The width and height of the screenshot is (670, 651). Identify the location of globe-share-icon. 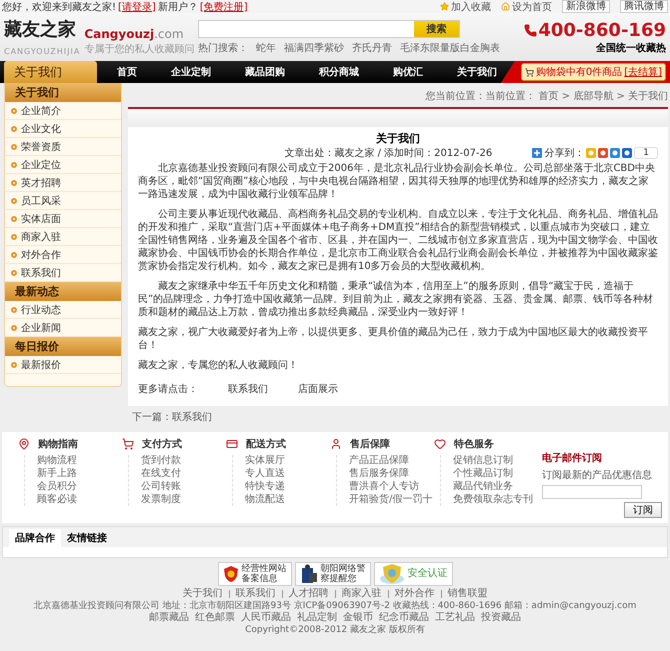
(615, 153).